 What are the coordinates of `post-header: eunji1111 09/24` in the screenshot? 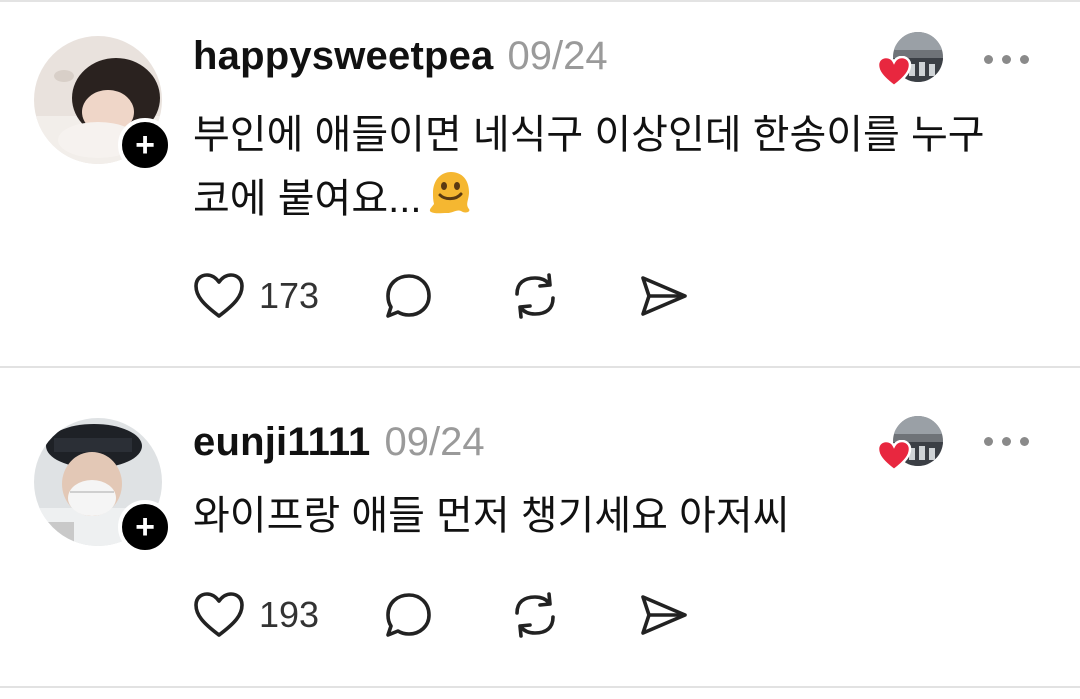 It's located at (339, 442).